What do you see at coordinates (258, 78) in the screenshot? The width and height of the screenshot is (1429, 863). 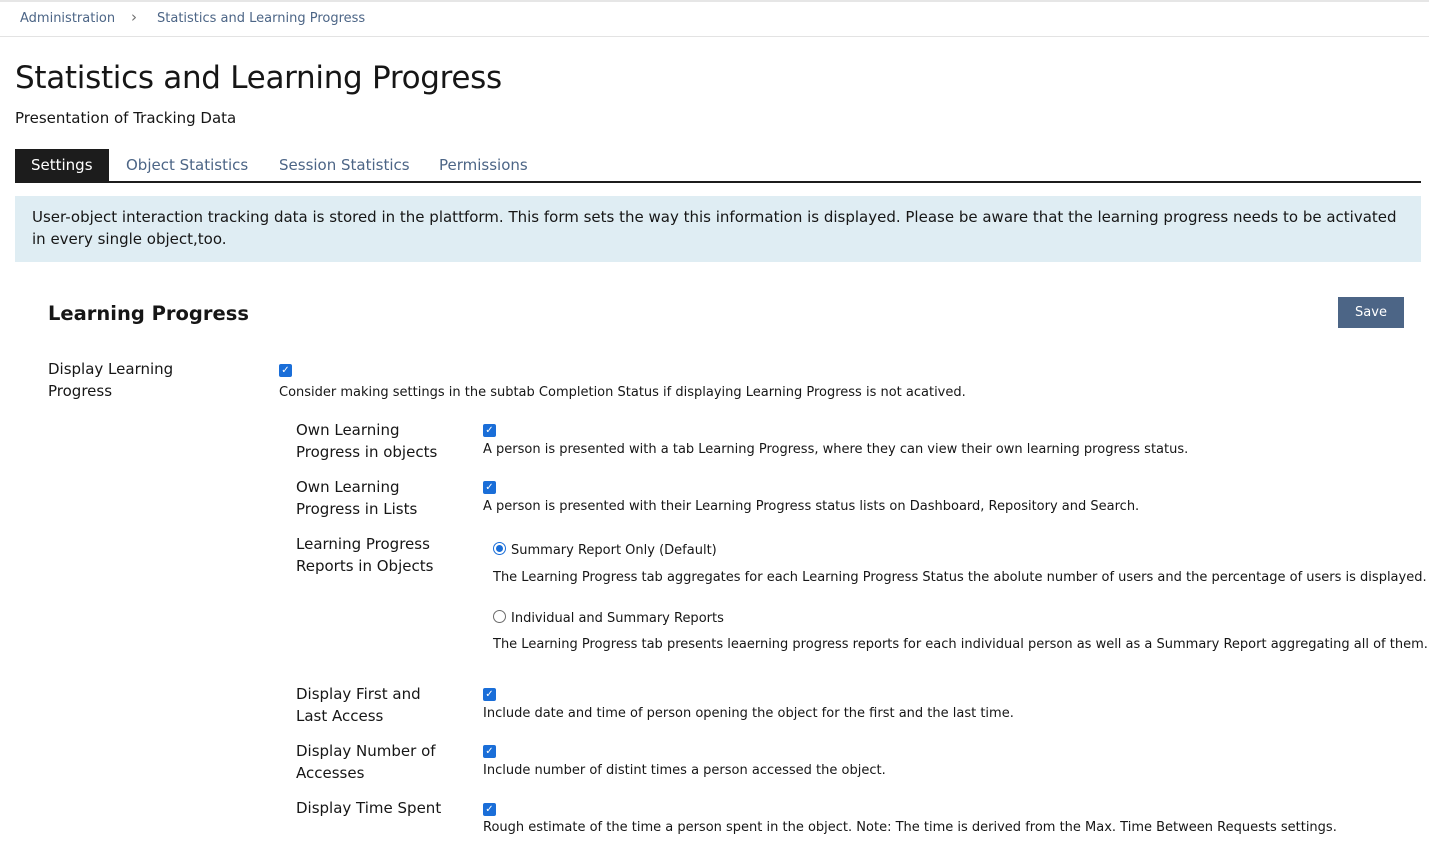 I see `page-title: Statistics and Learning Progress` at bounding box center [258, 78].